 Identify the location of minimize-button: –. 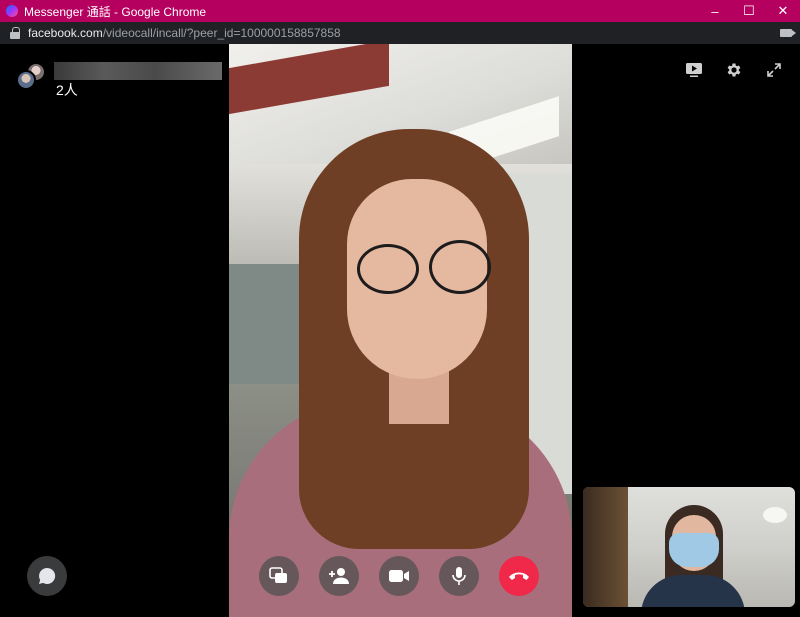
(715, 11).